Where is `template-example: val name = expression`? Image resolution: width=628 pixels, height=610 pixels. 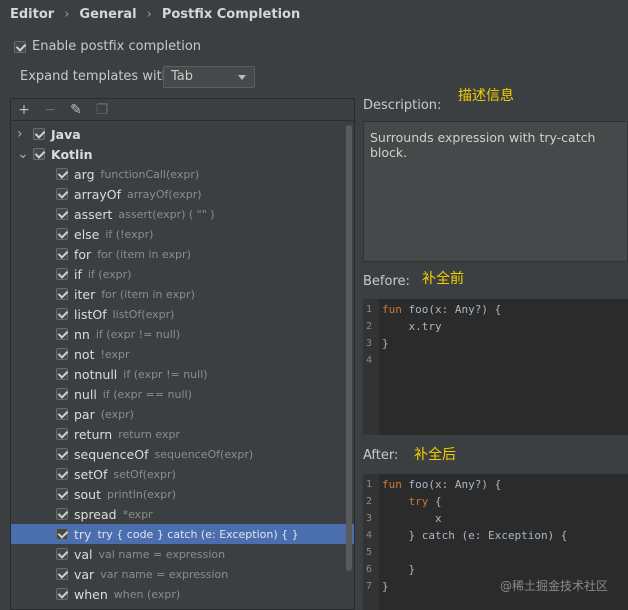
template-example: val name = expression is located at coordinates (162, 554).